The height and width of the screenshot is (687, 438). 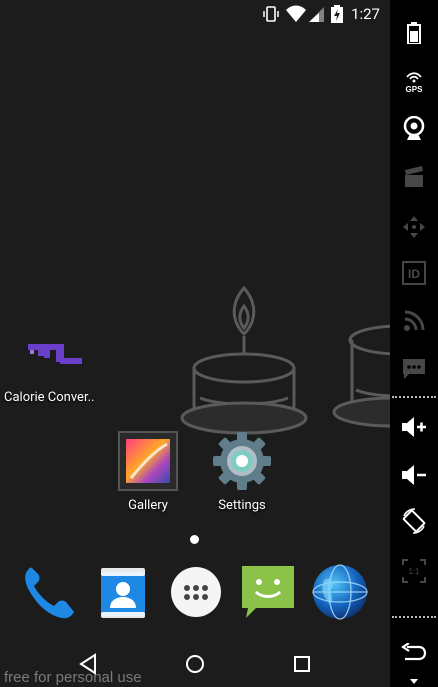 What do you see at coordinates (73, 677) in the screenshot?
I see `watermark-text: free for personal use` at bounding box center [73, 677].